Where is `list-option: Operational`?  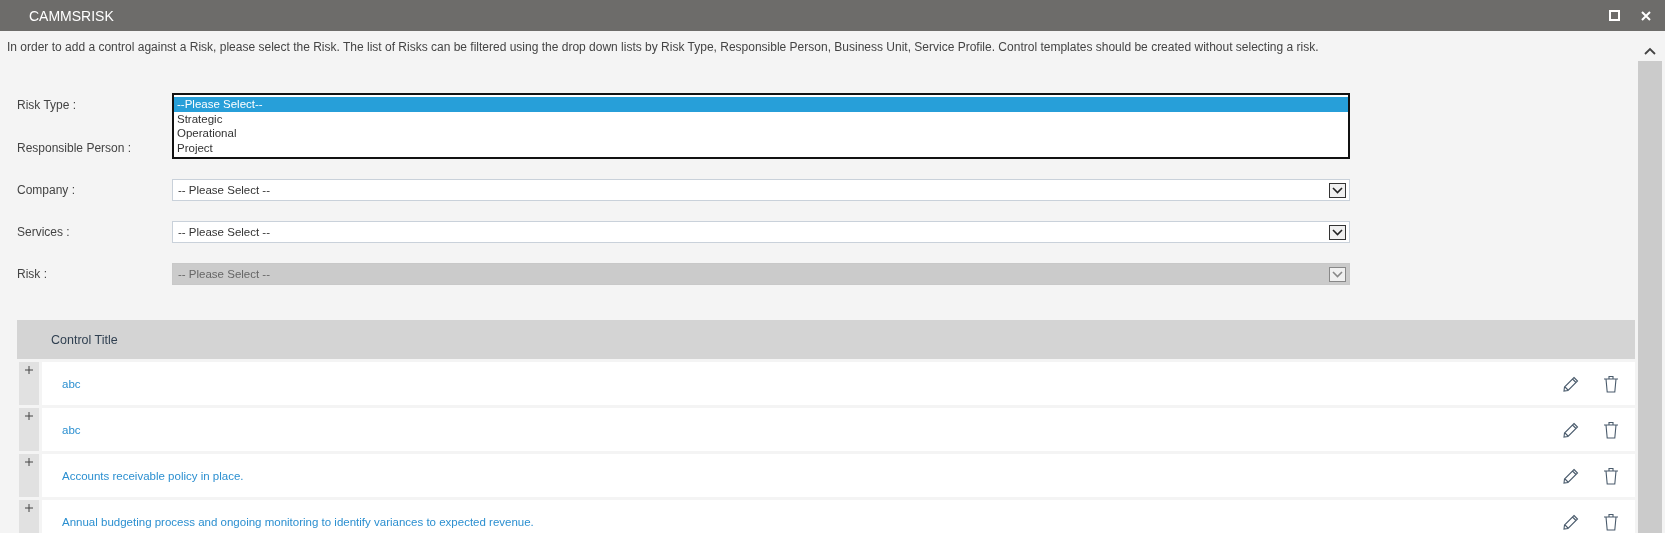
list-option: Operational is located at coordinates (761, 133).